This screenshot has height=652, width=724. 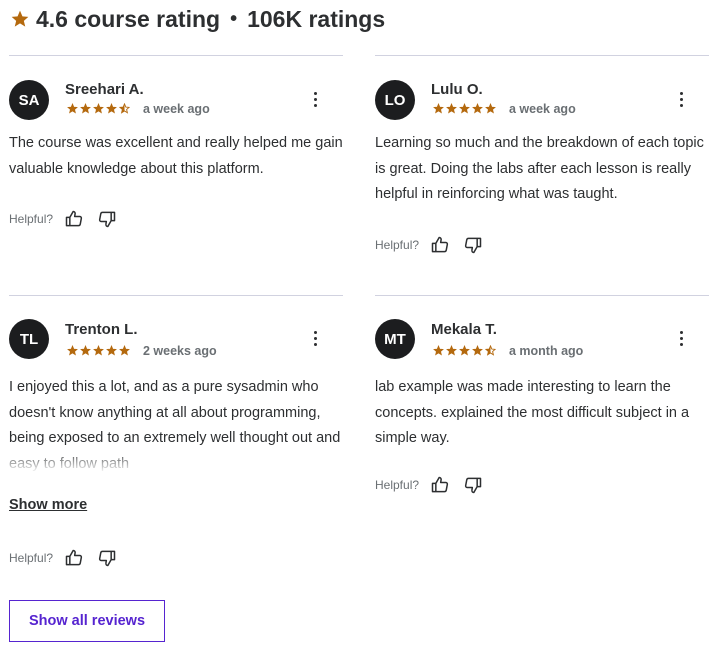 I want to click on avatar: SA, so click(x=29, y=100).